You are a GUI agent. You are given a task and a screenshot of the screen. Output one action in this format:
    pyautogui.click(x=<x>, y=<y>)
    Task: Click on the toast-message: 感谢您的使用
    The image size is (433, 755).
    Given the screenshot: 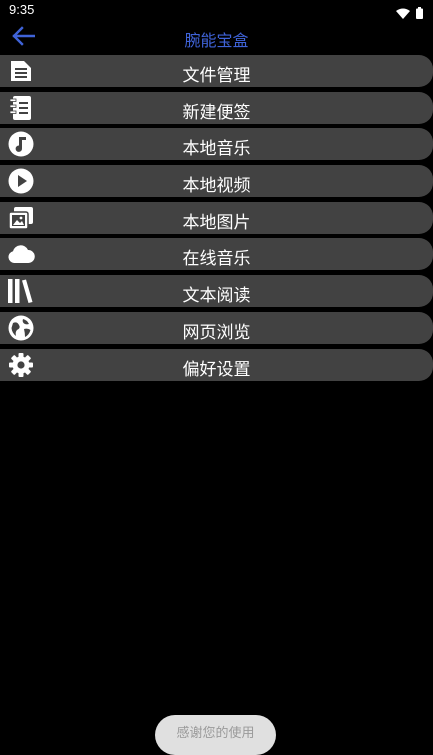 What is the action you would take?
    pyautogui.click(x=215, y=735)
    